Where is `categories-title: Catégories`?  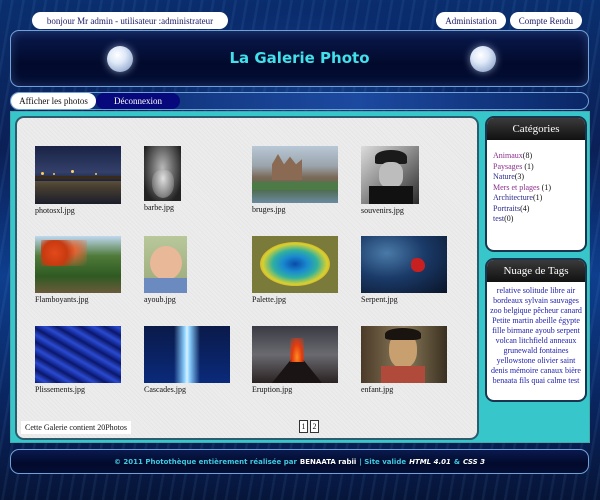
categories-title: Catégories is located at coordinates (536, 129).